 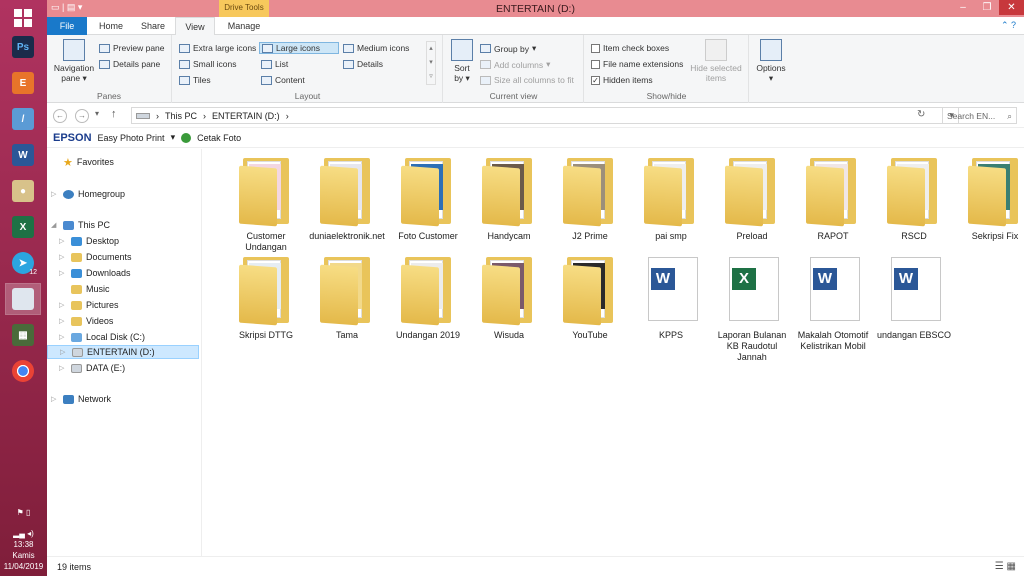 What do you see at coordinates (60, 116) in the screenshot?
I see `back-button: ←` at bounding box center [60, 116].